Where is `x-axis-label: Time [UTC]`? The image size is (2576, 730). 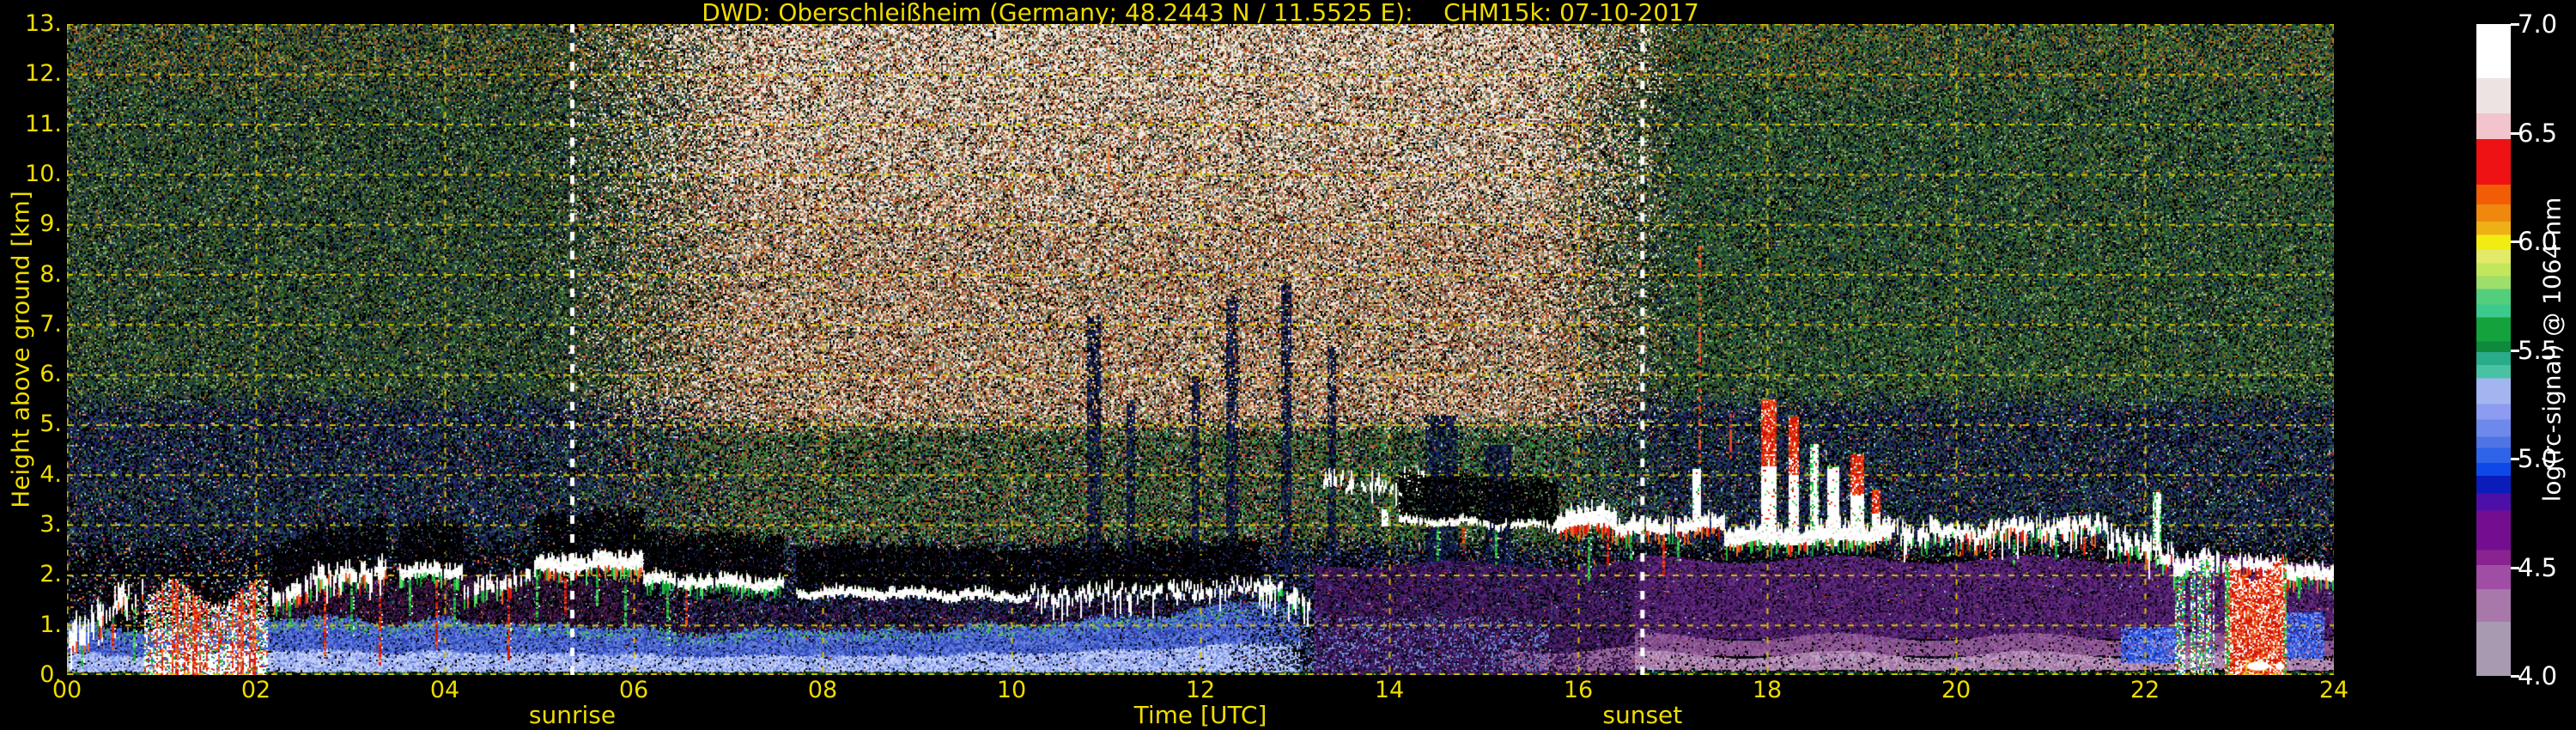 x-axis-label: Time [UTC] is located at coordinates (1200, 715).